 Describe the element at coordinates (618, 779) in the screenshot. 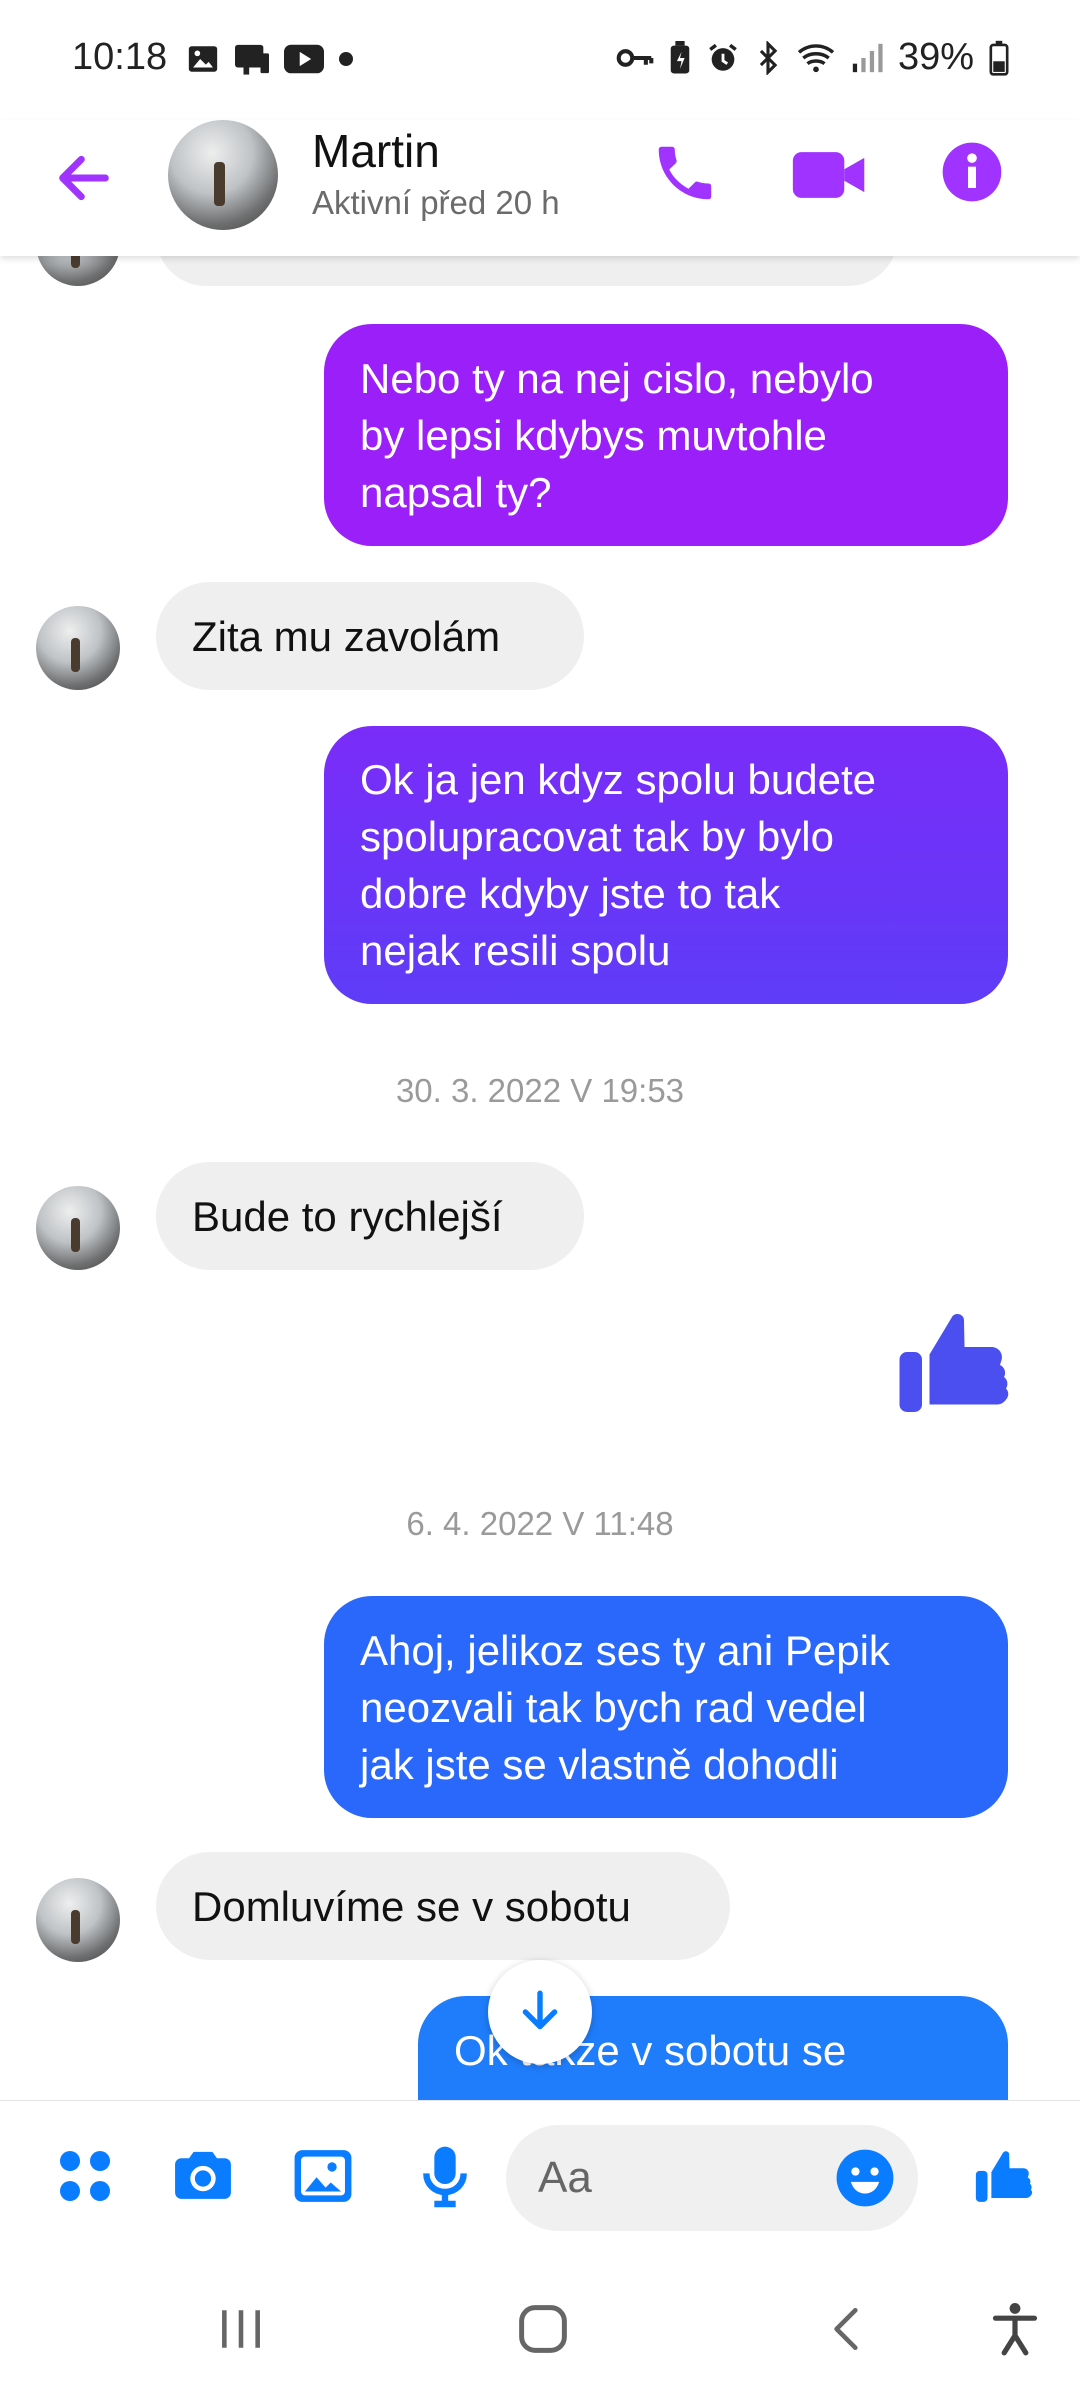

I see `message-text-line: Ok ja jen kdyz spolu budete` at that location.